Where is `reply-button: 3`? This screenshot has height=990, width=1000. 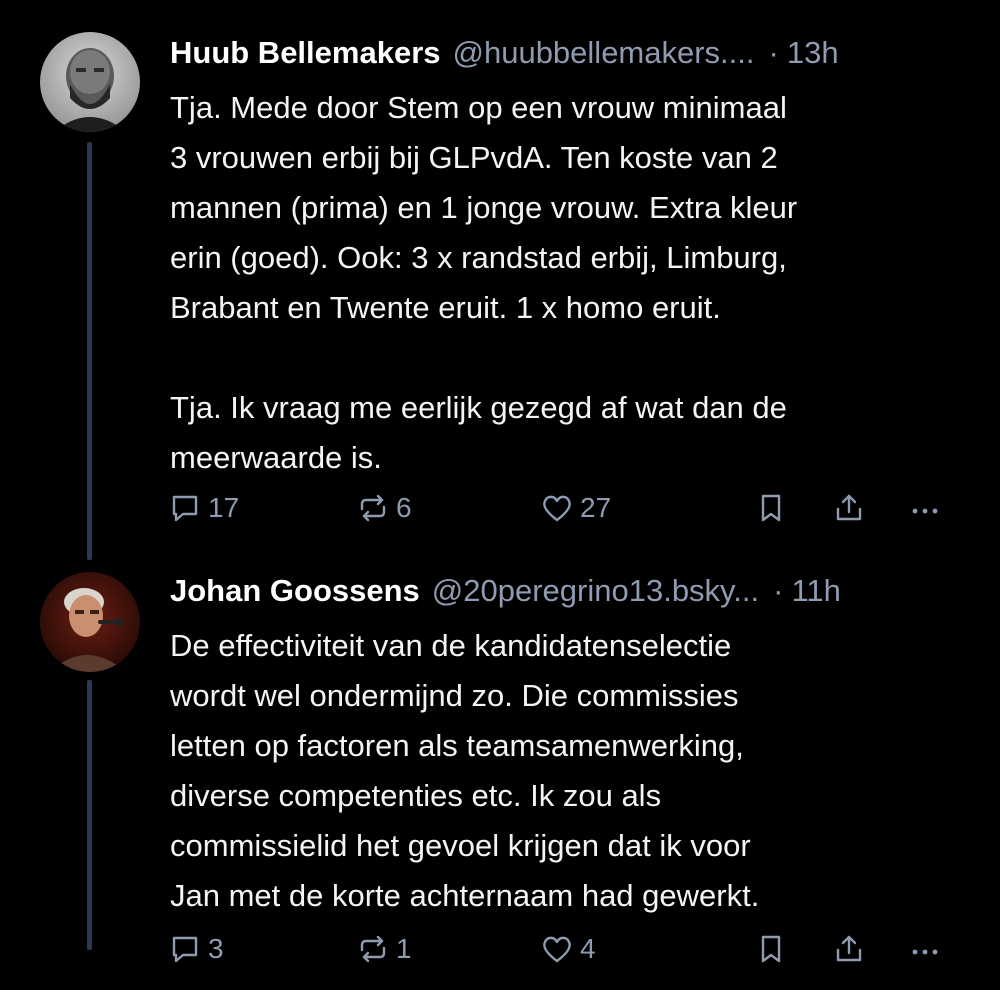 reply-button: 3 is located at coordinates (196, 949).